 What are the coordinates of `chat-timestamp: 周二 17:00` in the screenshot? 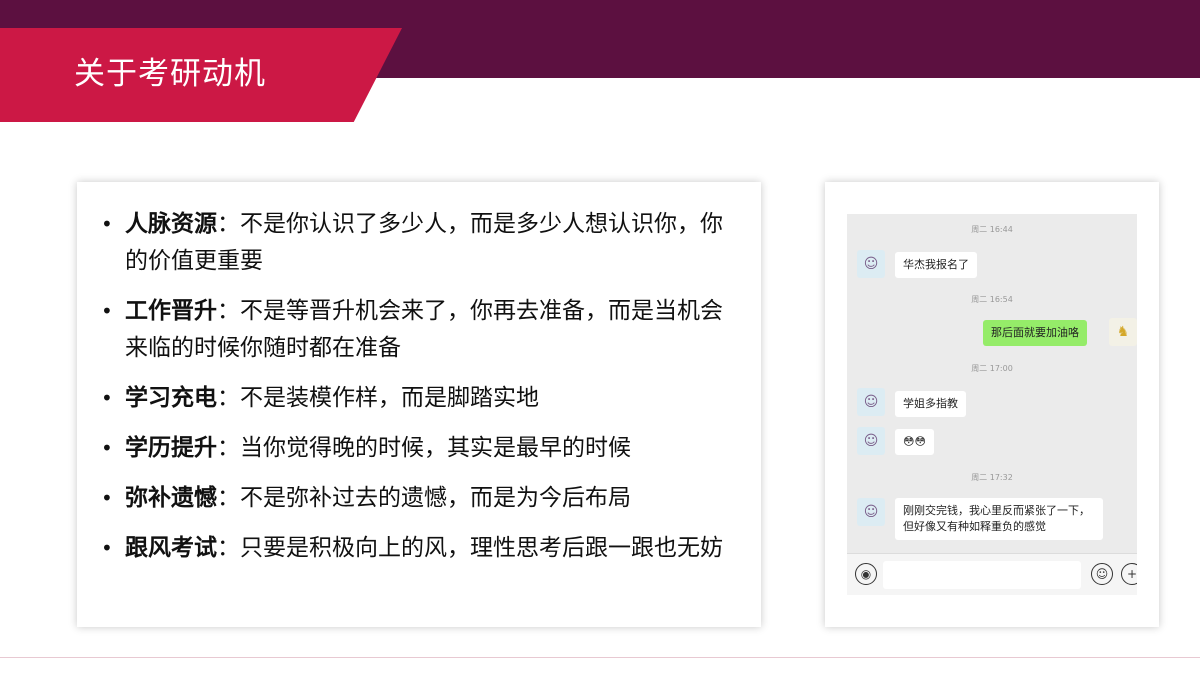 It's located at (992, 368).